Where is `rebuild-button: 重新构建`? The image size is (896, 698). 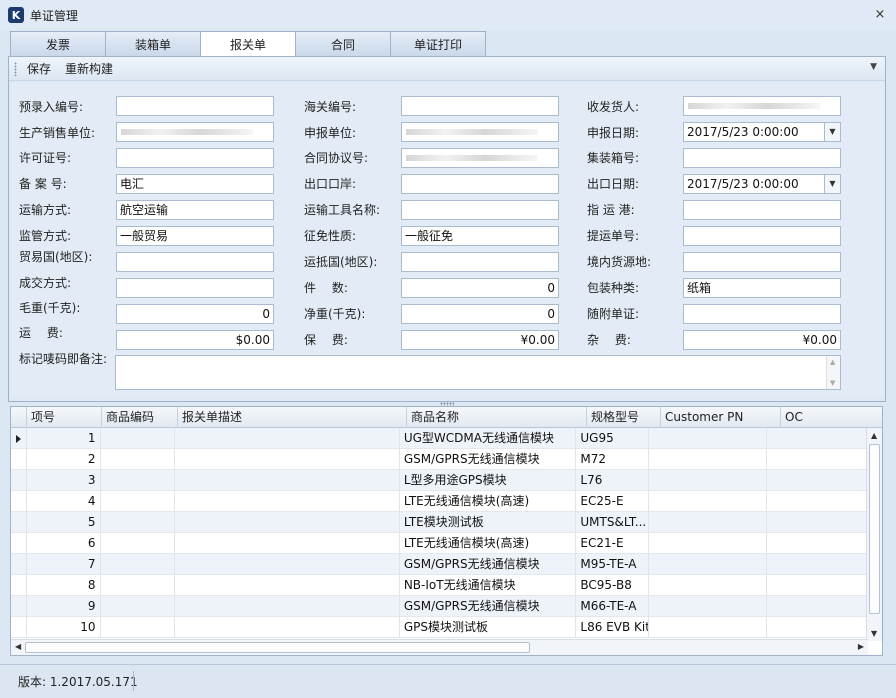
rebuild-button: 重新构建 is located at coordinates (89, 68).